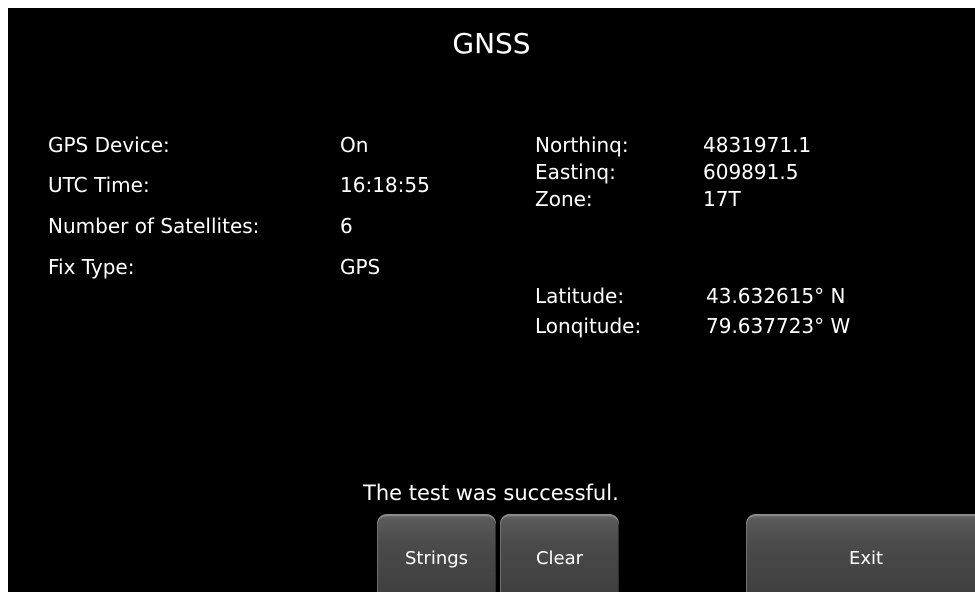  I want to click on clear-button: Clear, so click(559, 553).